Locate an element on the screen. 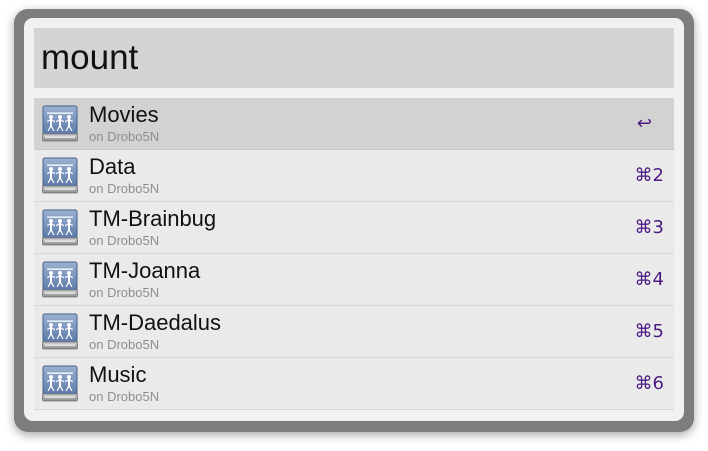 This screenshot has width=708, height=451. result-shortcut: ⌘2 is located at coordinates (649, 175).